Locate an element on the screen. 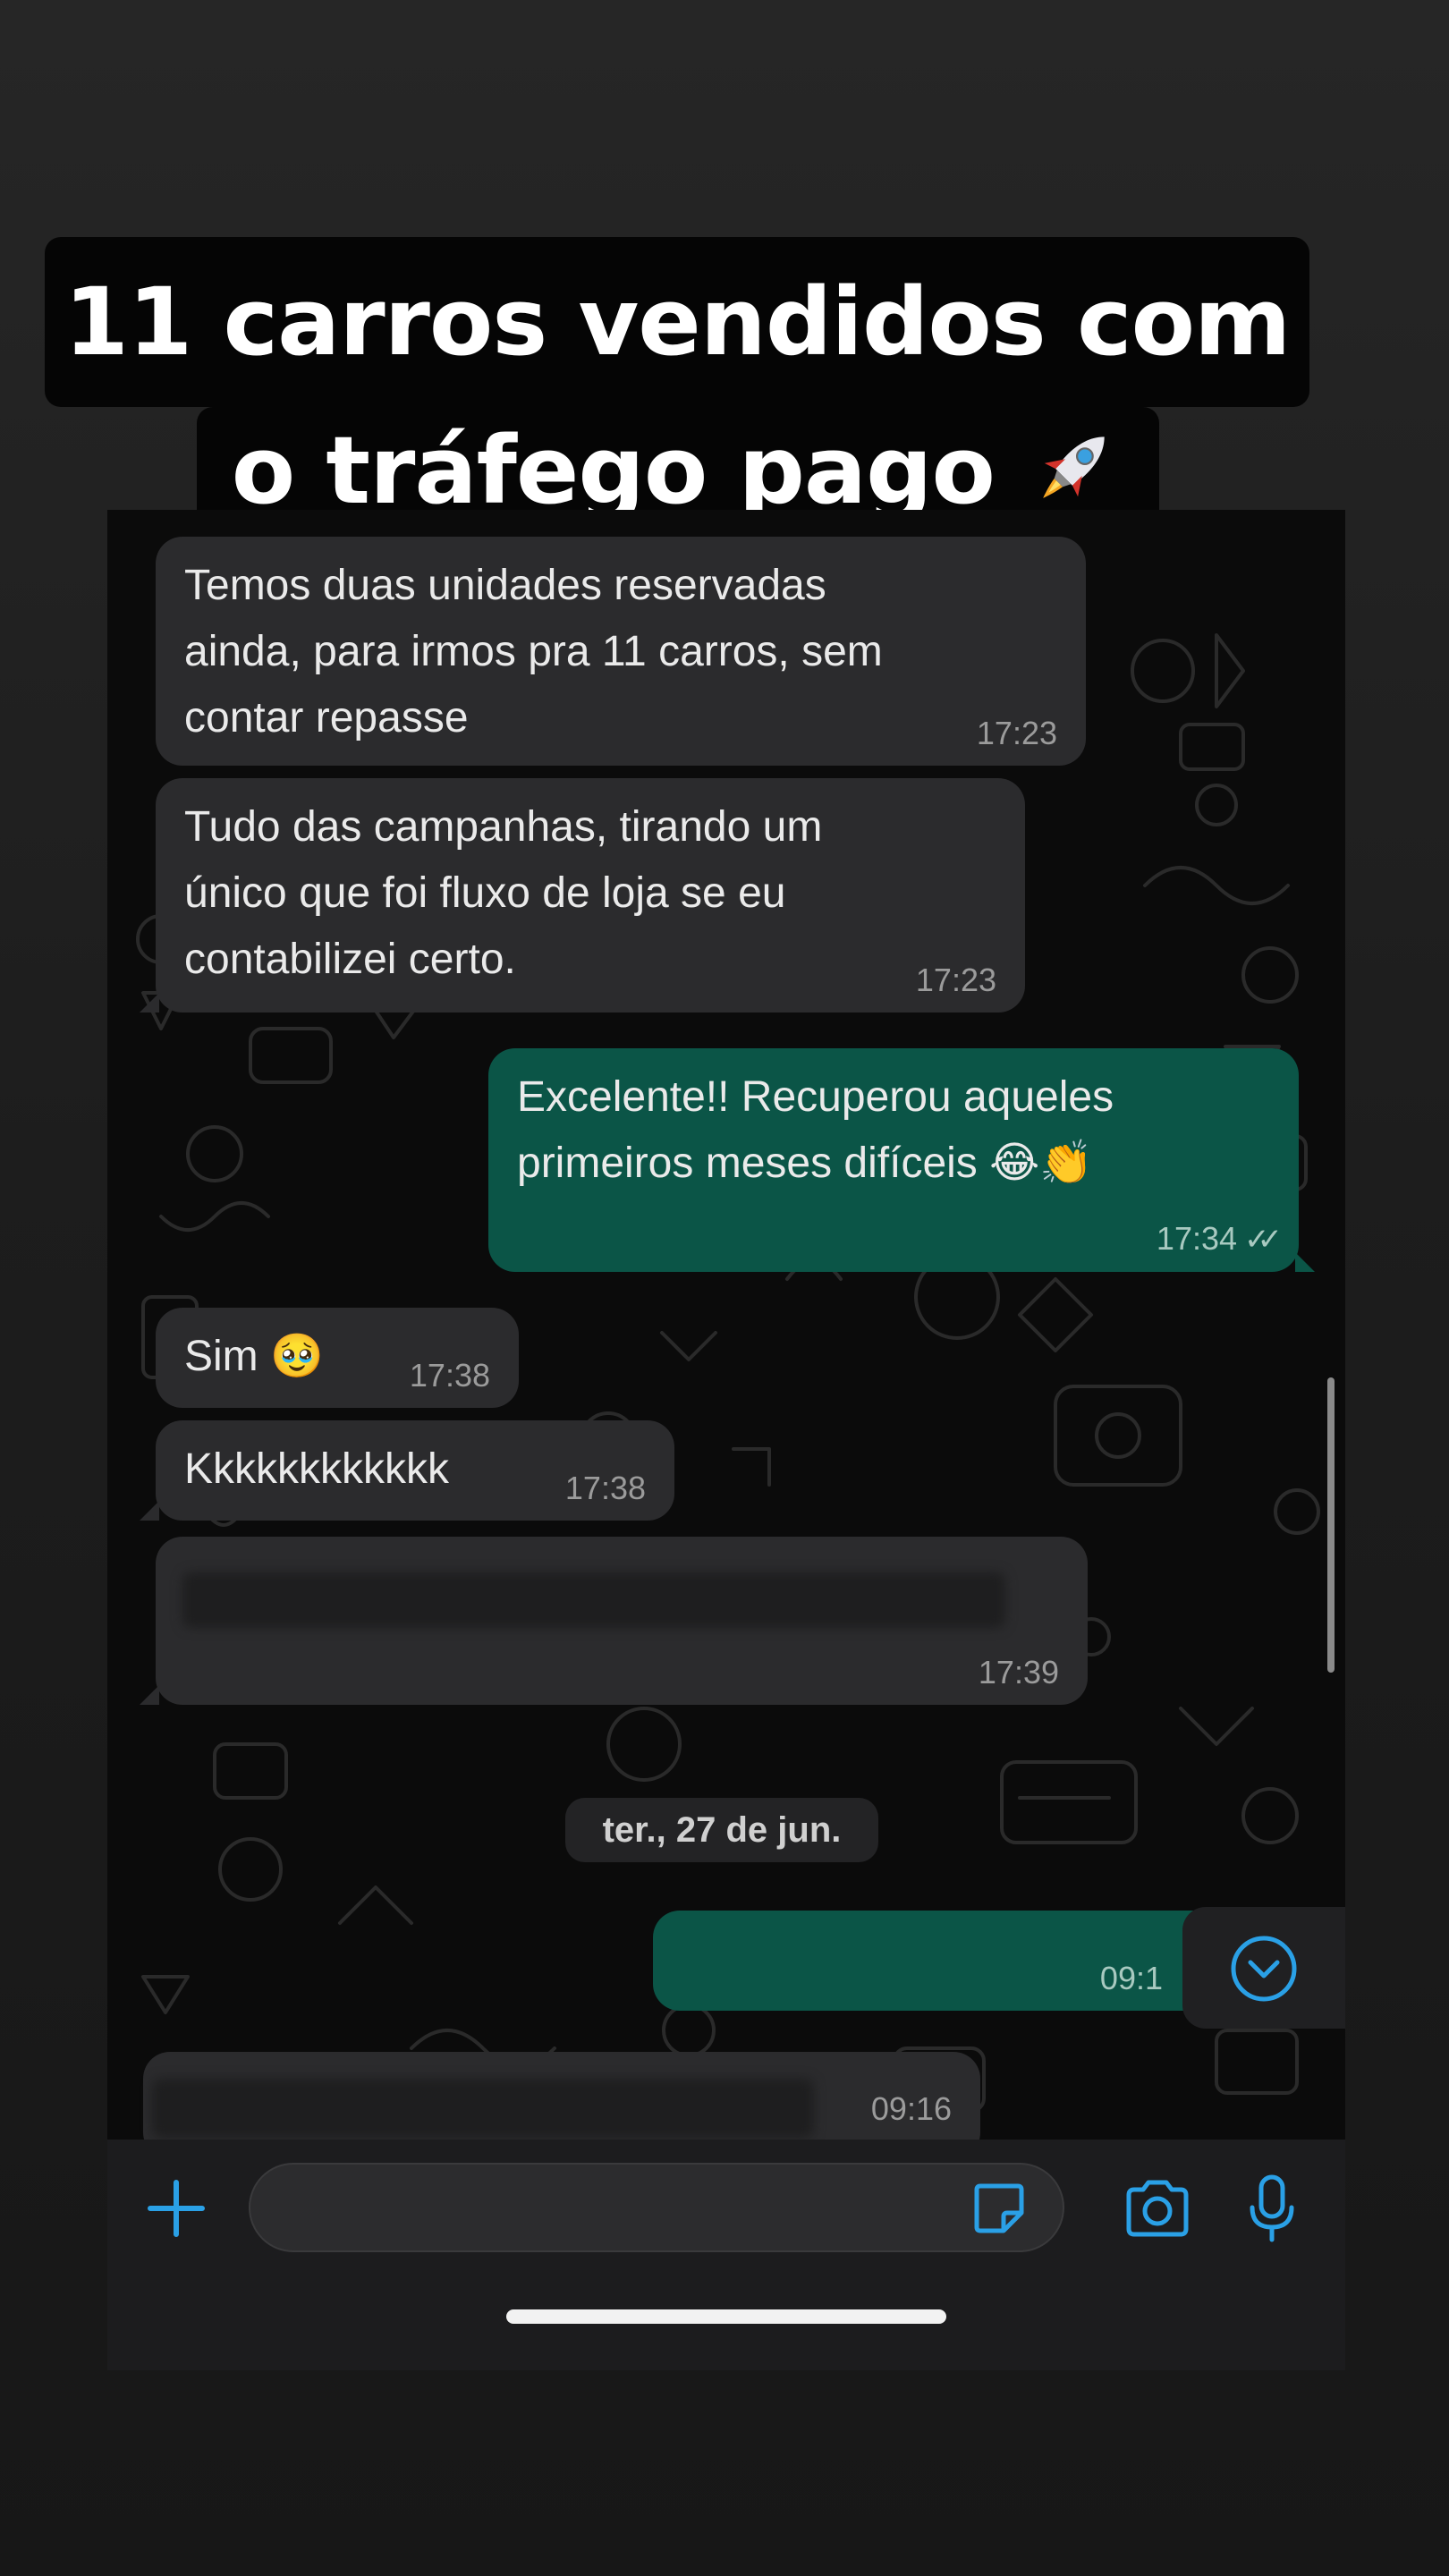 Image resolution: width=1449 pixels, height=2576 pixels. message-time: 09:1 is located at coordinates (1131, 1978).